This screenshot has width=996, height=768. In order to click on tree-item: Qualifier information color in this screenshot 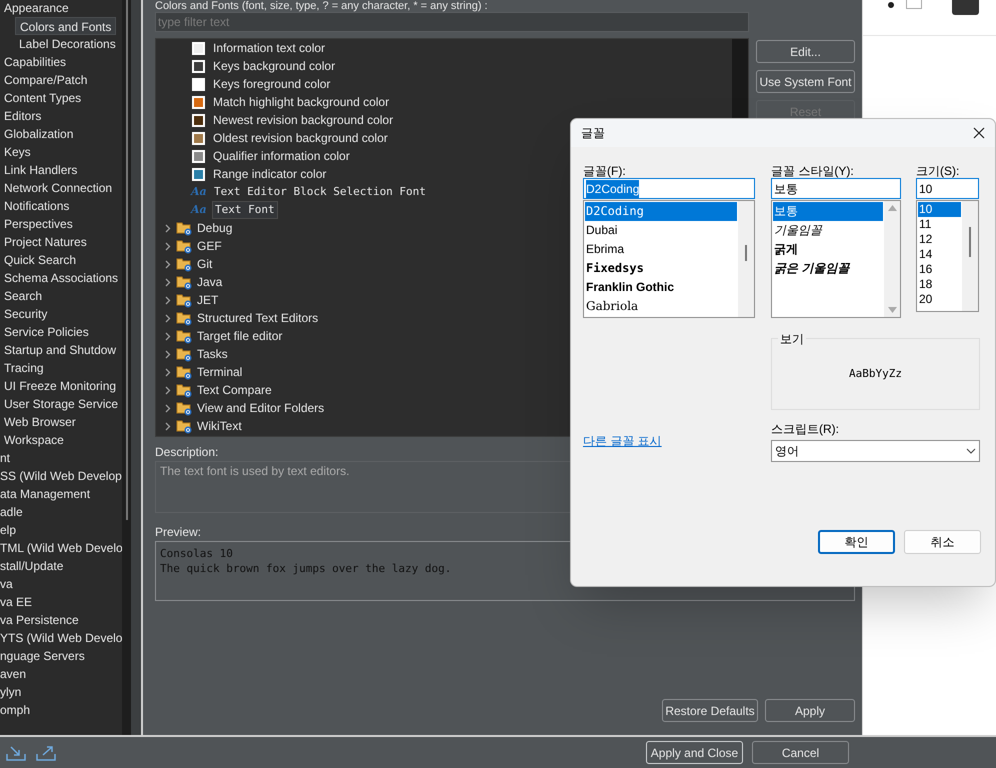, I will do `click(281, 156)`.